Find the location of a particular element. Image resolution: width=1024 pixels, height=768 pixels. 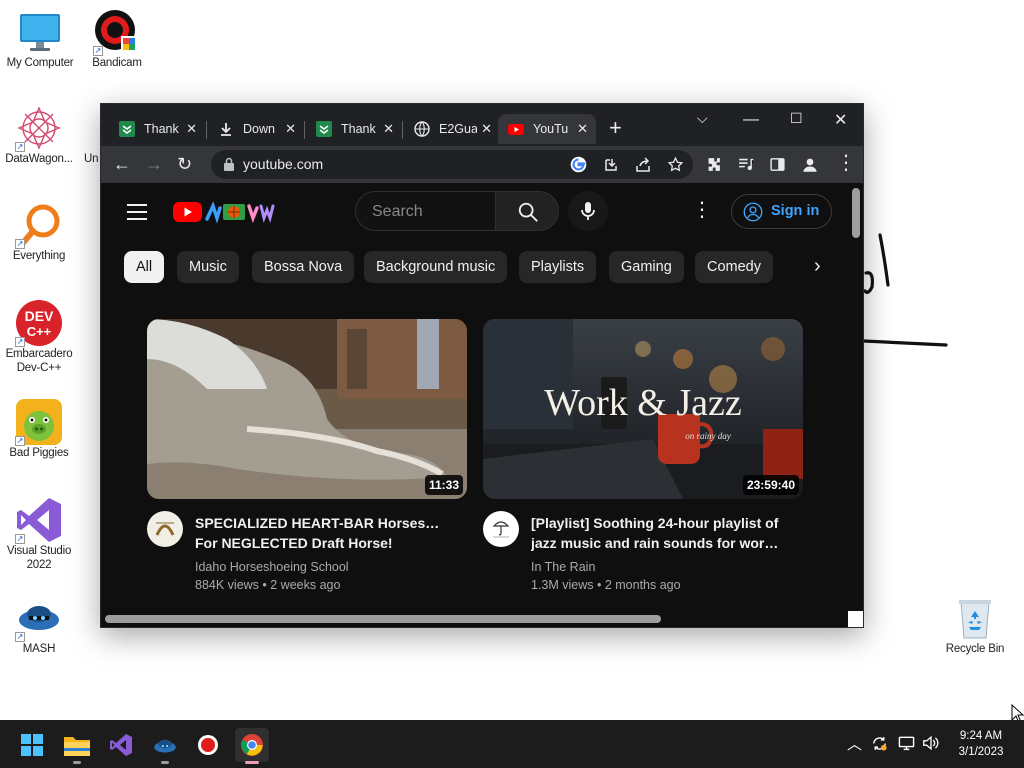

mash-taskbar-icon is located at coordinates (165, 746).